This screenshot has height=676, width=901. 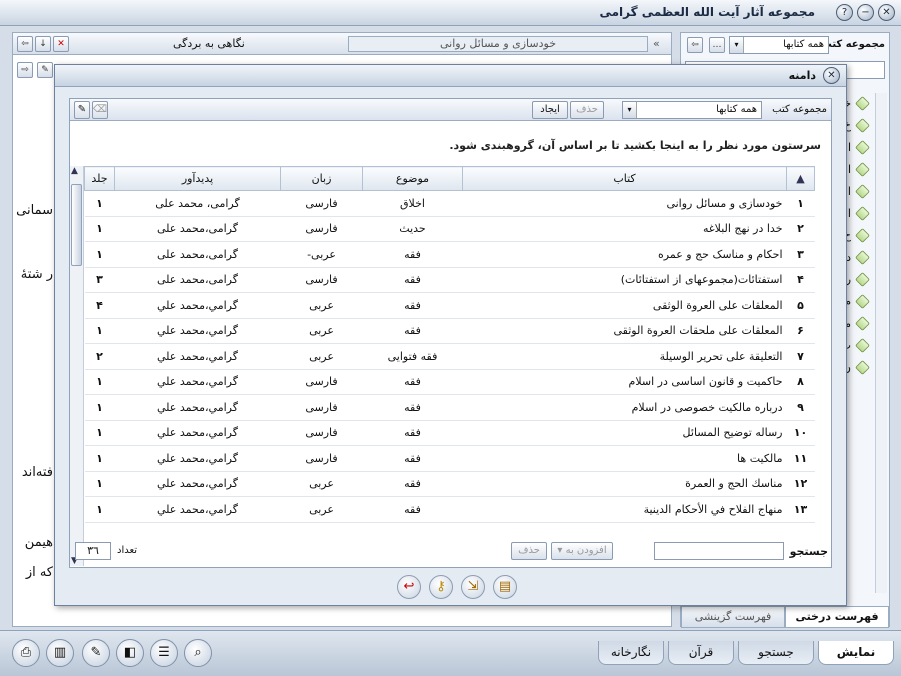 I want to click on text-fragment: ر شتهٔ, so click(x=36, y=274).